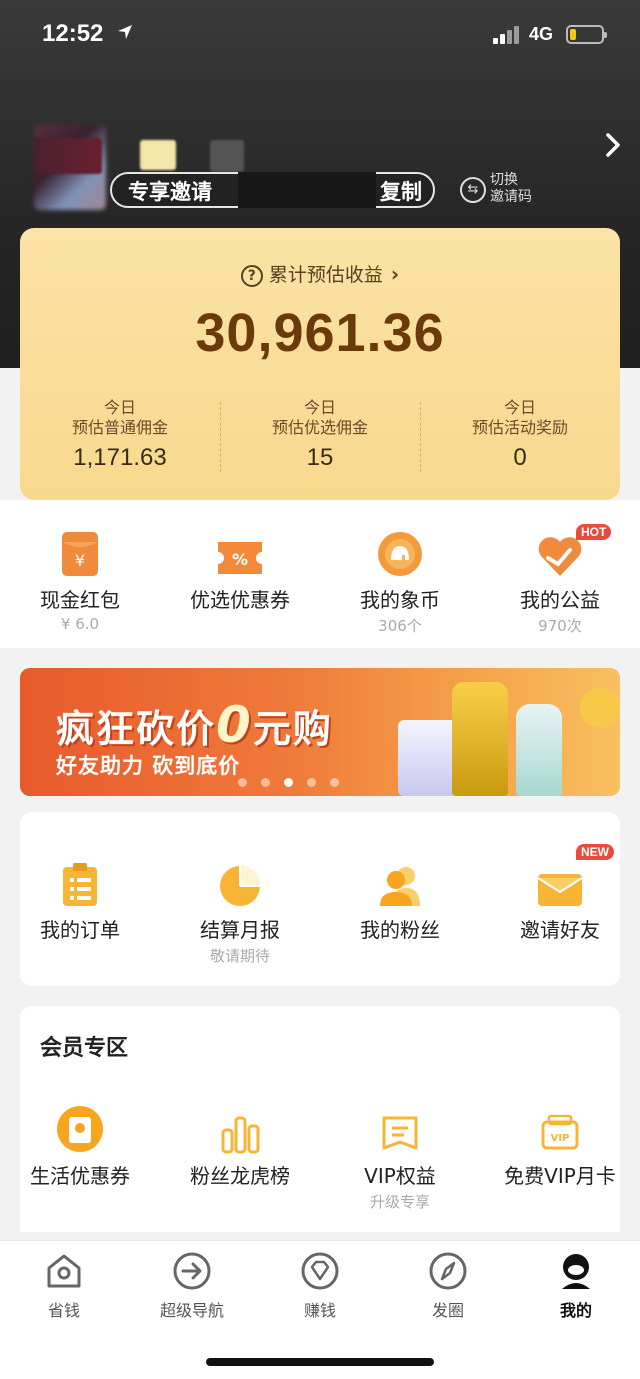 The height and width of the screenshot is (1379, 640). Describe the element at coordinates (80, 930) in the screenshot. I see `tool-label: 我的订单` at that location.